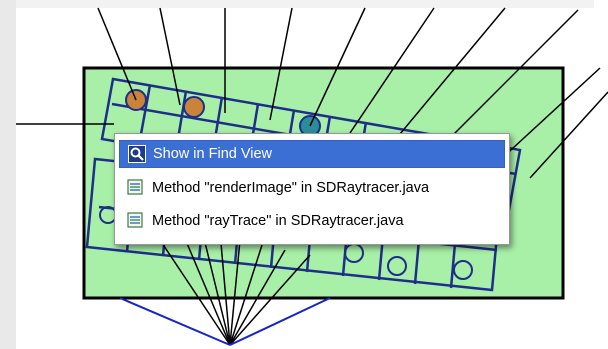  I want to click on find-view-icon, so click(137, 154).